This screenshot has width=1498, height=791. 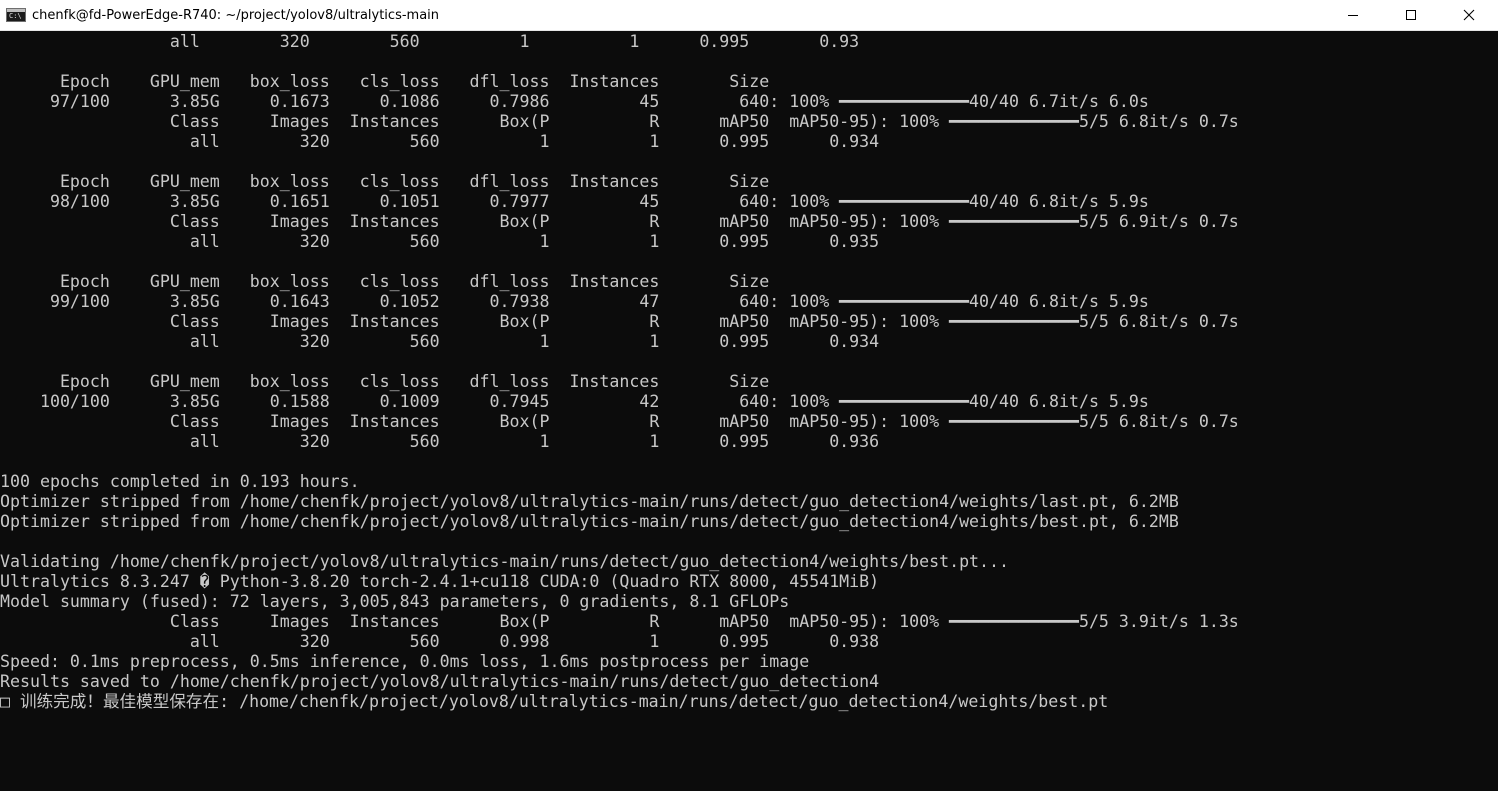 What do you see at coordinates (440, 641) in the screenshot?
I see `console-line: all 320 560 0.998 1 0.995 0.938` at bounding box center [440, 641].